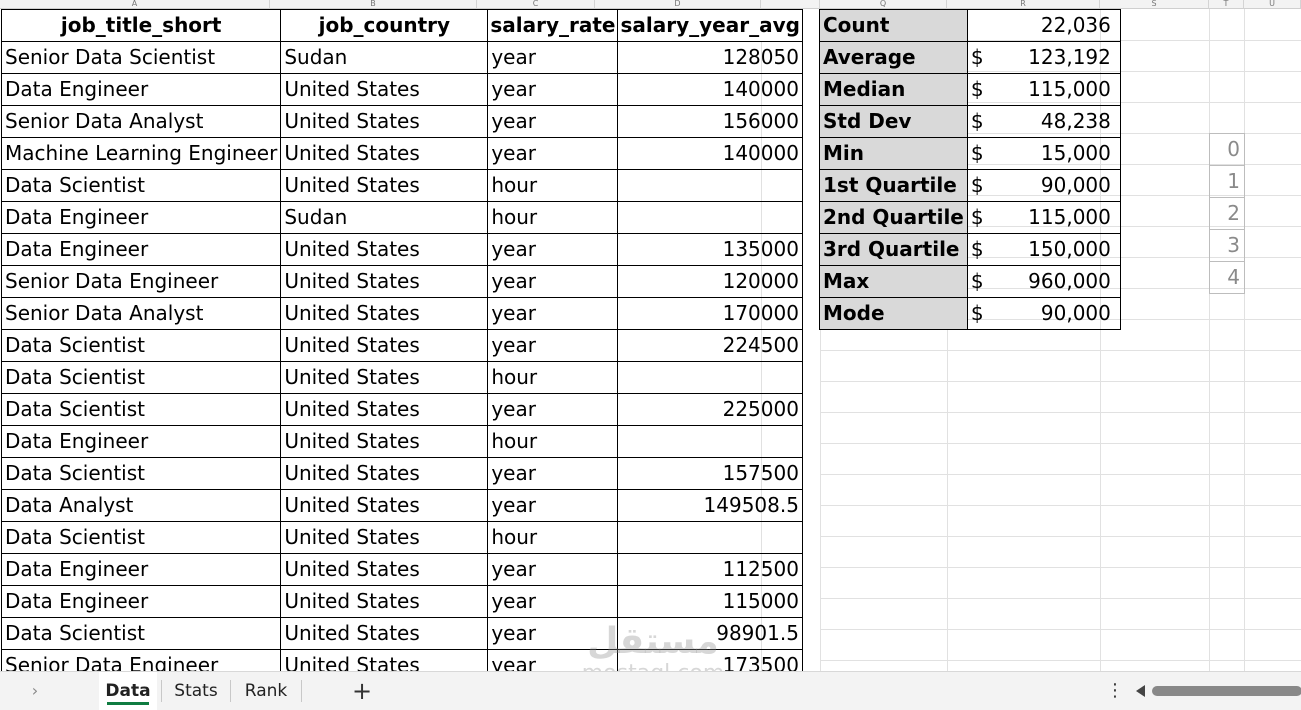  I want to click on stat-value-cell: $960,000, so click(1043, 281).